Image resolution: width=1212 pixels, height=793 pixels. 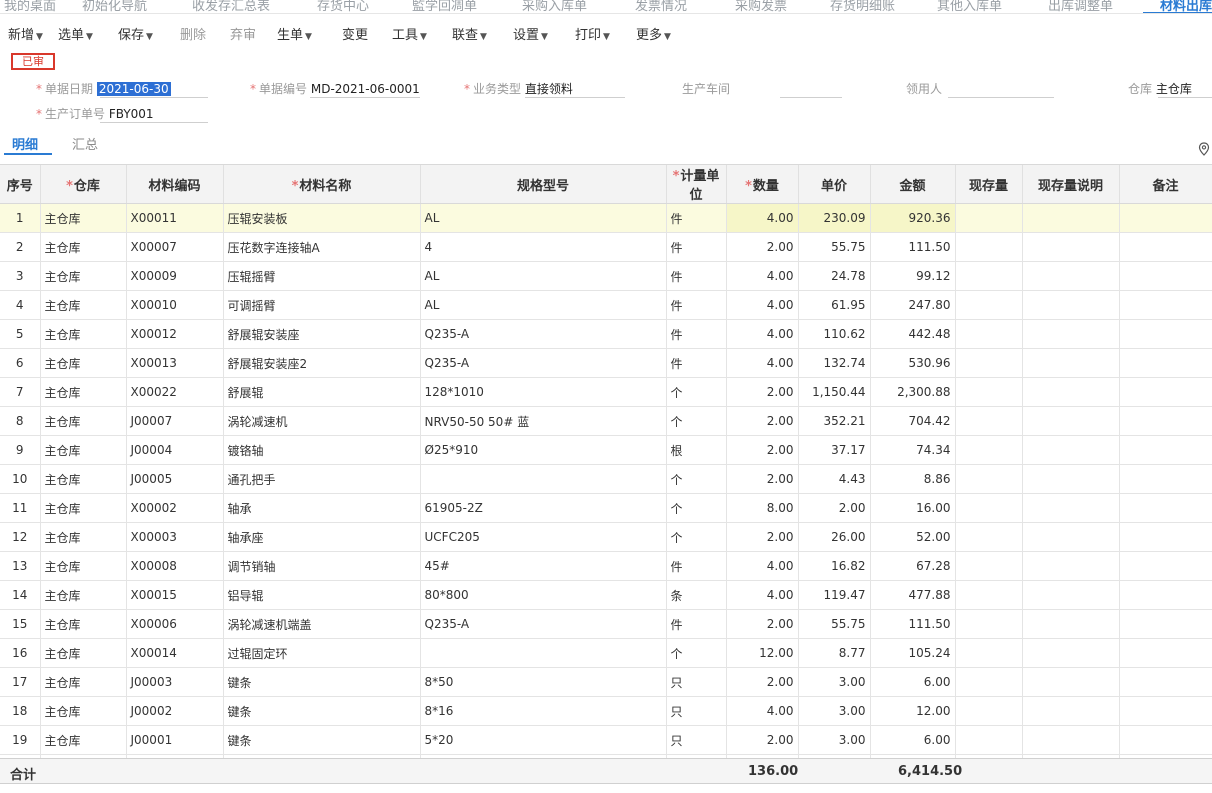 I want to click on row-price: 119.47, so click(x=834, y=595).